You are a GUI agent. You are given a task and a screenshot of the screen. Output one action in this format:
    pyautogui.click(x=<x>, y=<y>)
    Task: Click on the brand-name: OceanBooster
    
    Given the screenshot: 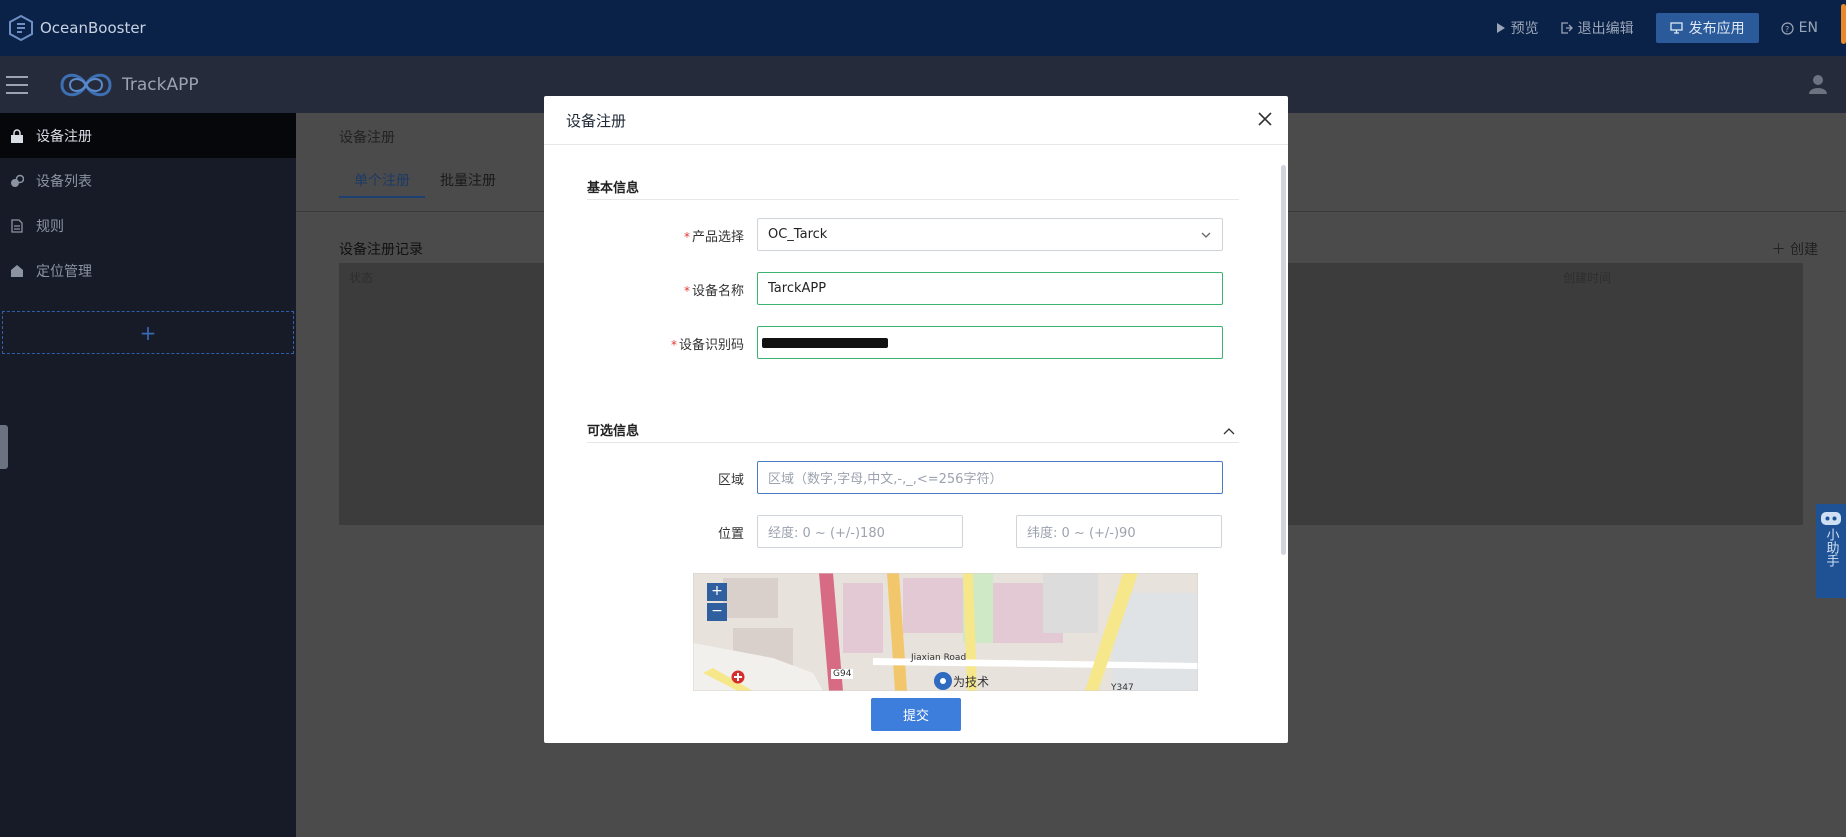 What is the action you would take?
    pyautogui.click(x=93, y=28)
    